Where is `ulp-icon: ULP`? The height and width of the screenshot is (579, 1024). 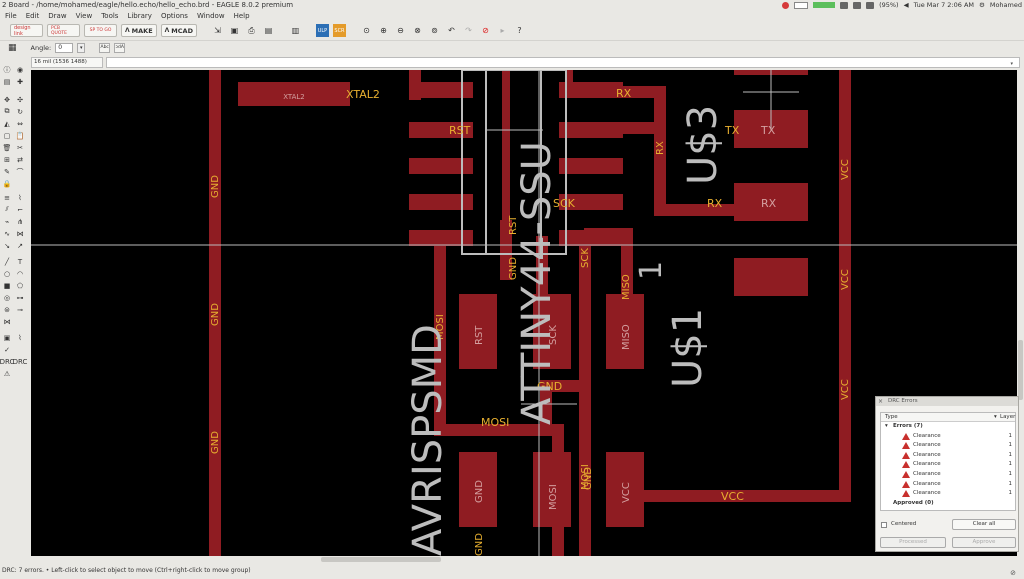
ulp-icon: ULP is located at coordinates (322, 30).